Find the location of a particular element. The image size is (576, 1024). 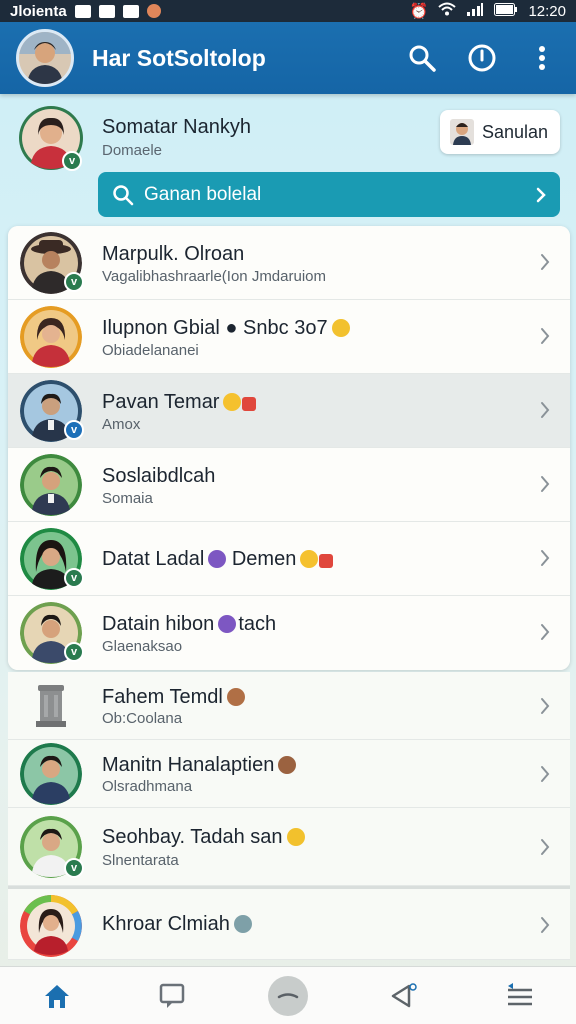

home-icon is located at coordinates (57, 996).